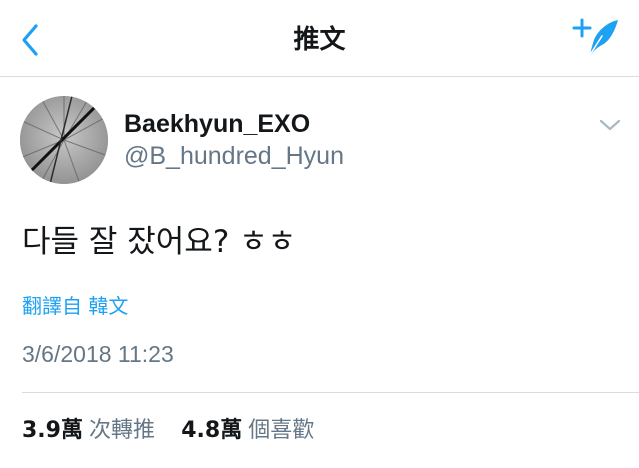 The height and width of the screenshot is (468, 639). I want to click on likes-count: 4.8萬, so click(212, 430).